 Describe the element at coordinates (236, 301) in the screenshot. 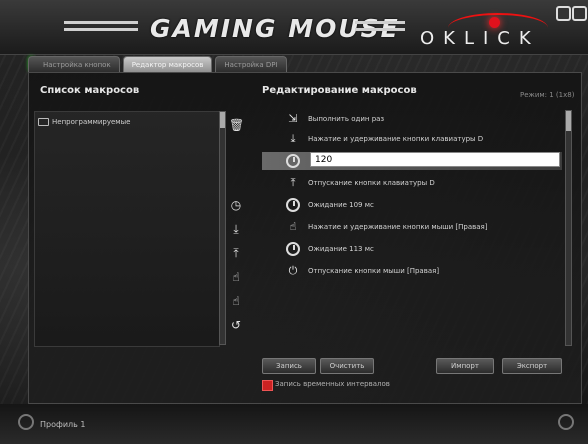

I see `mouse-up-icon: ☝` at that location.